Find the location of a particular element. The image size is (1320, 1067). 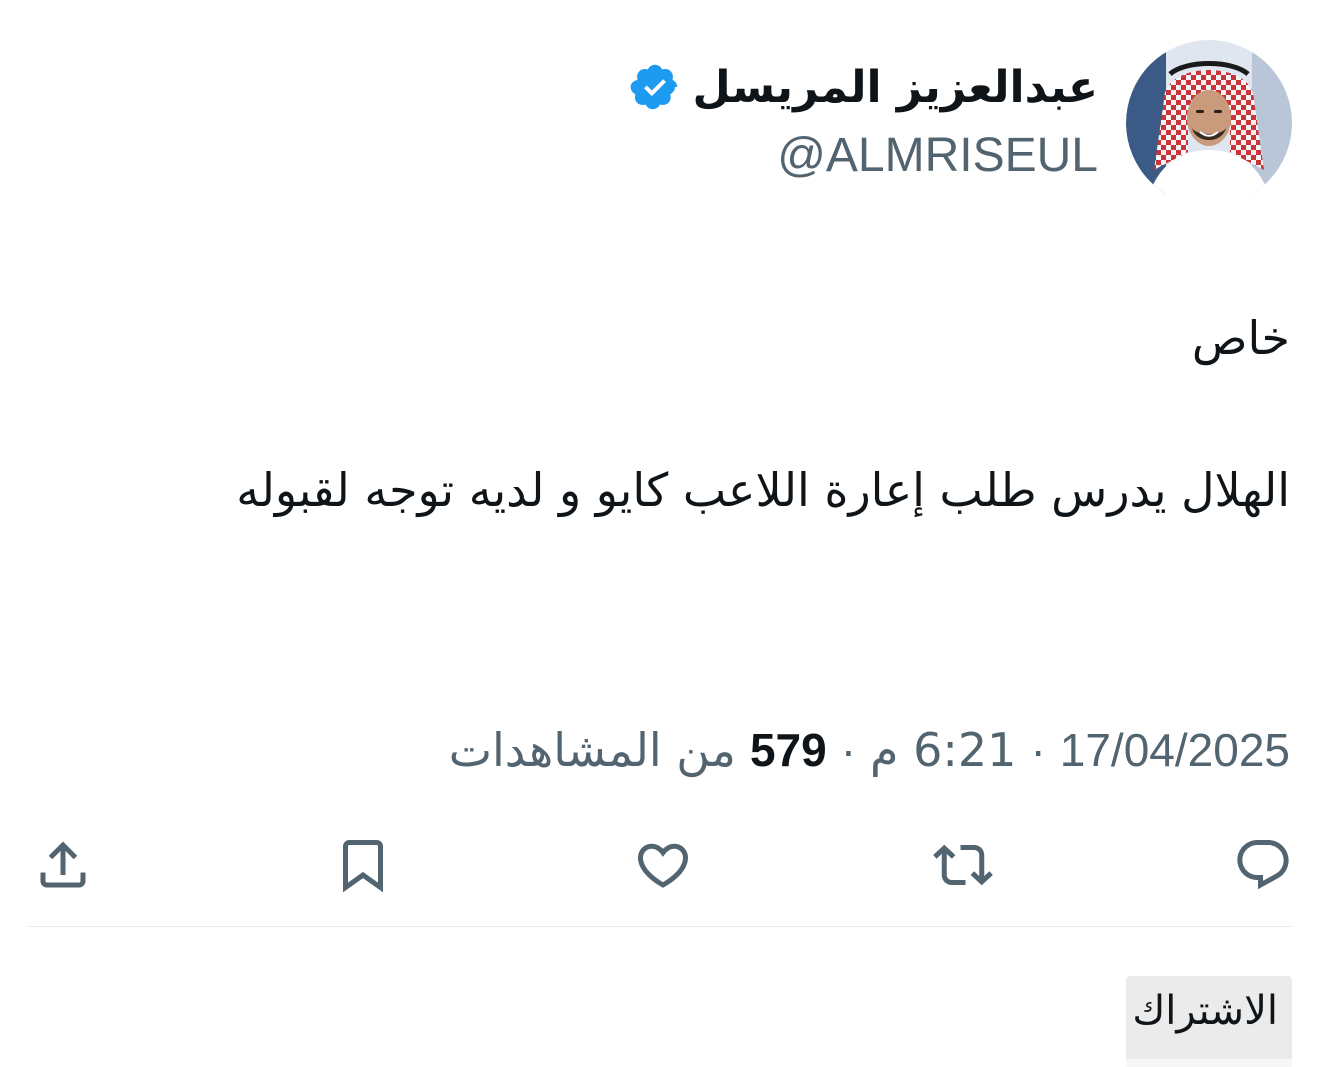

display-name-row: عبدالعزيز المريسل is located at coordinates (864, 87).